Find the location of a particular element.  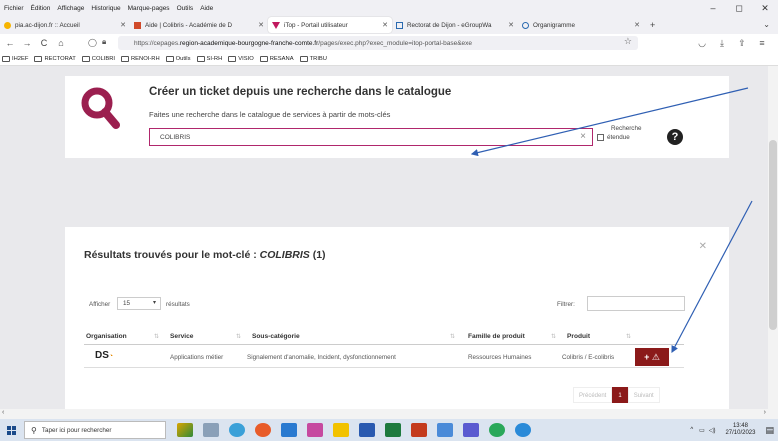

teams-icon is located at coordinates (471, 430).